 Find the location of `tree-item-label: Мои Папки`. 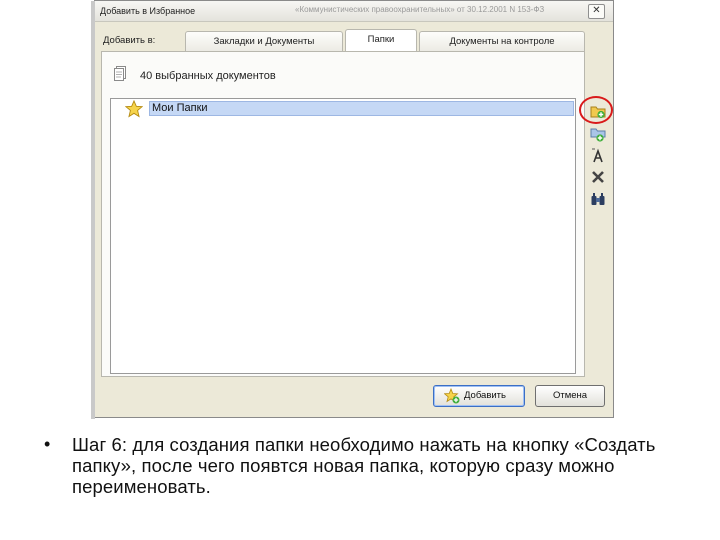

tree-item-label: Мои Папки is located at coordinates (361, 108).